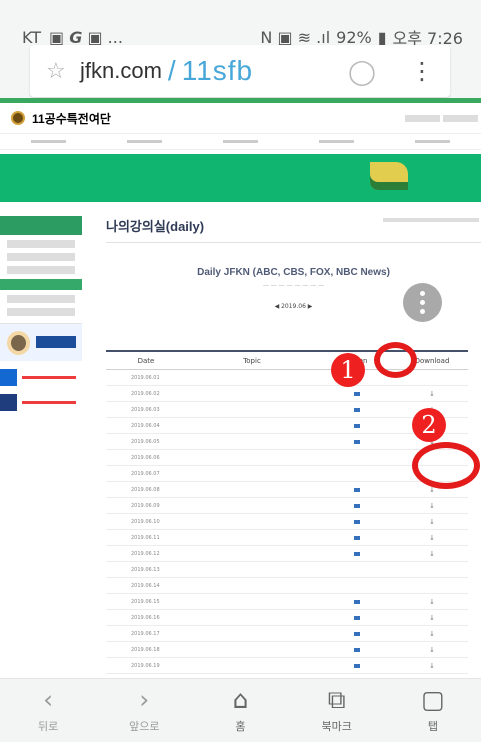  I want to click on site-name: 11공수특전여단, so click(71, 118).